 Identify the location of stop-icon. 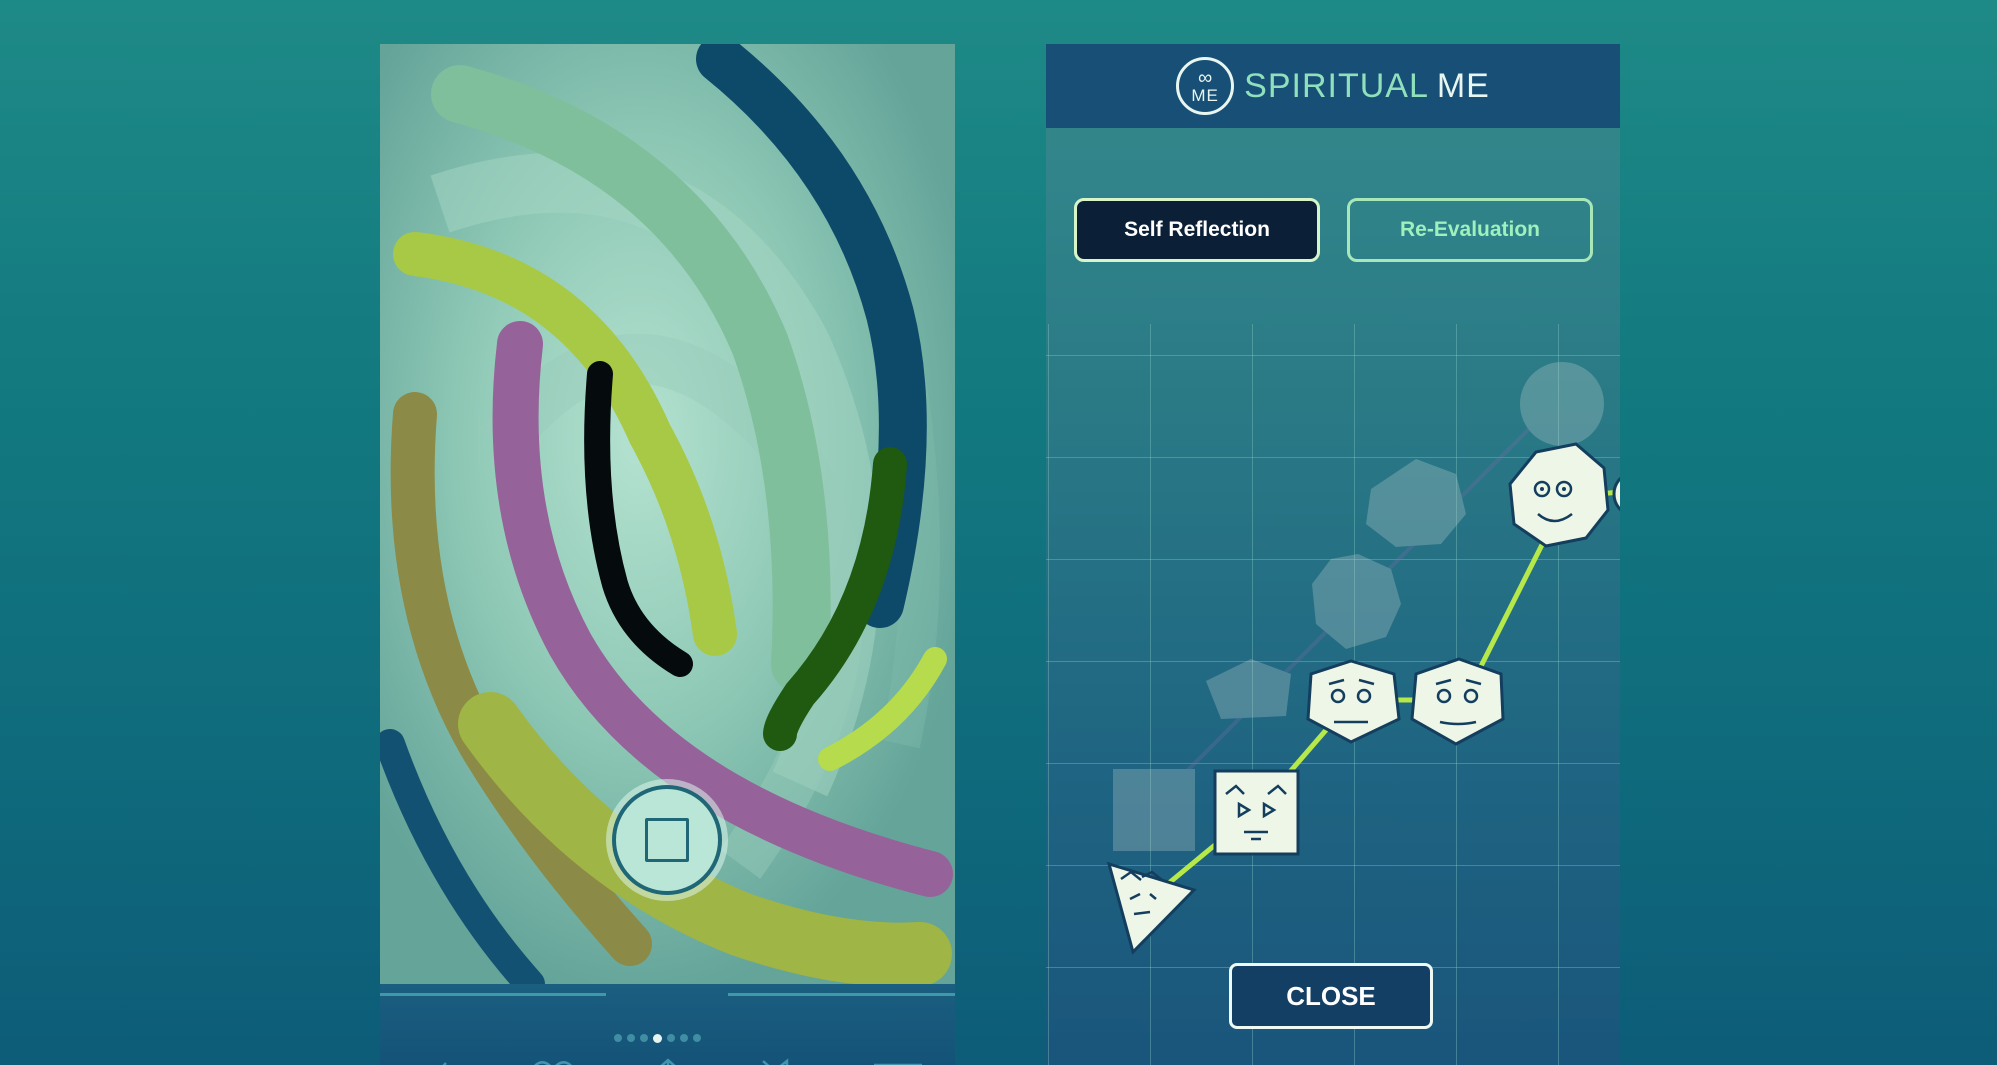
(667, 840).